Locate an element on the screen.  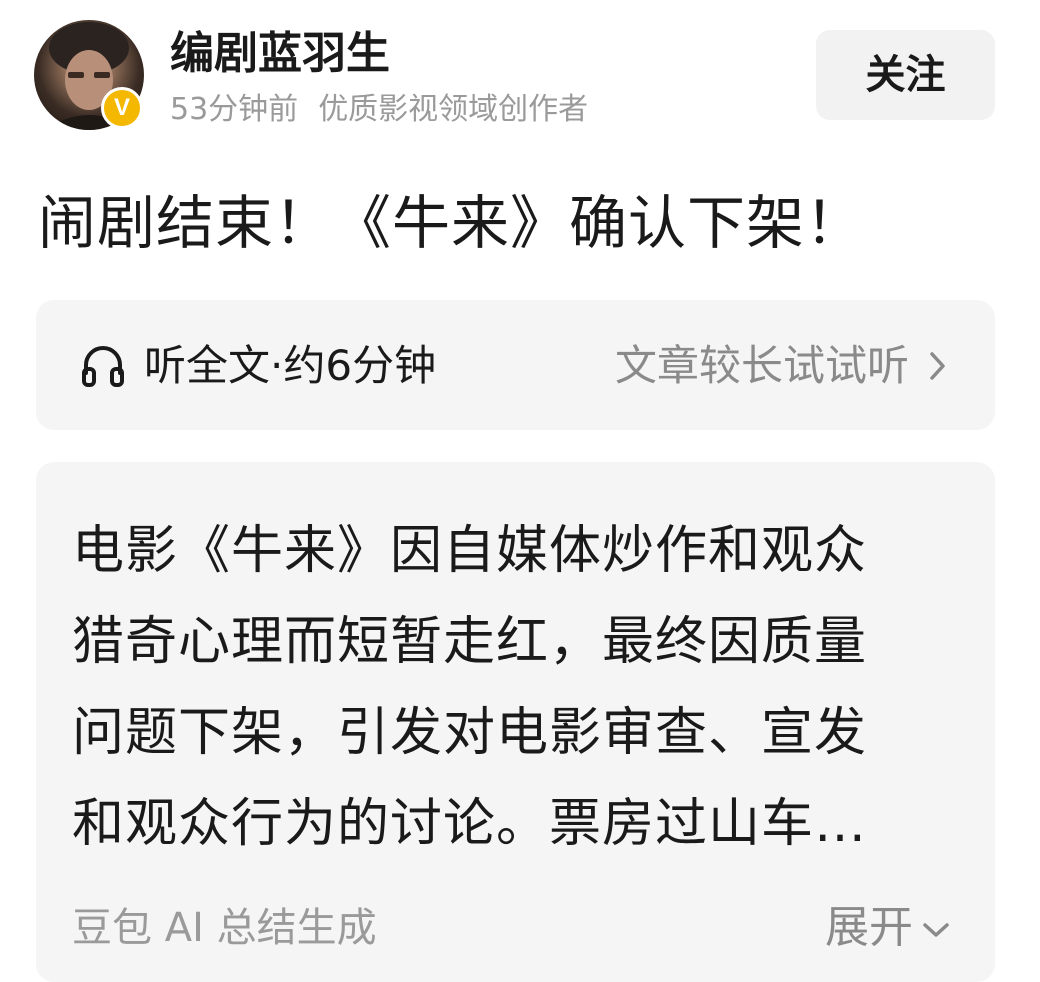
chevron-right-icon is located at coordinates (937, 366).